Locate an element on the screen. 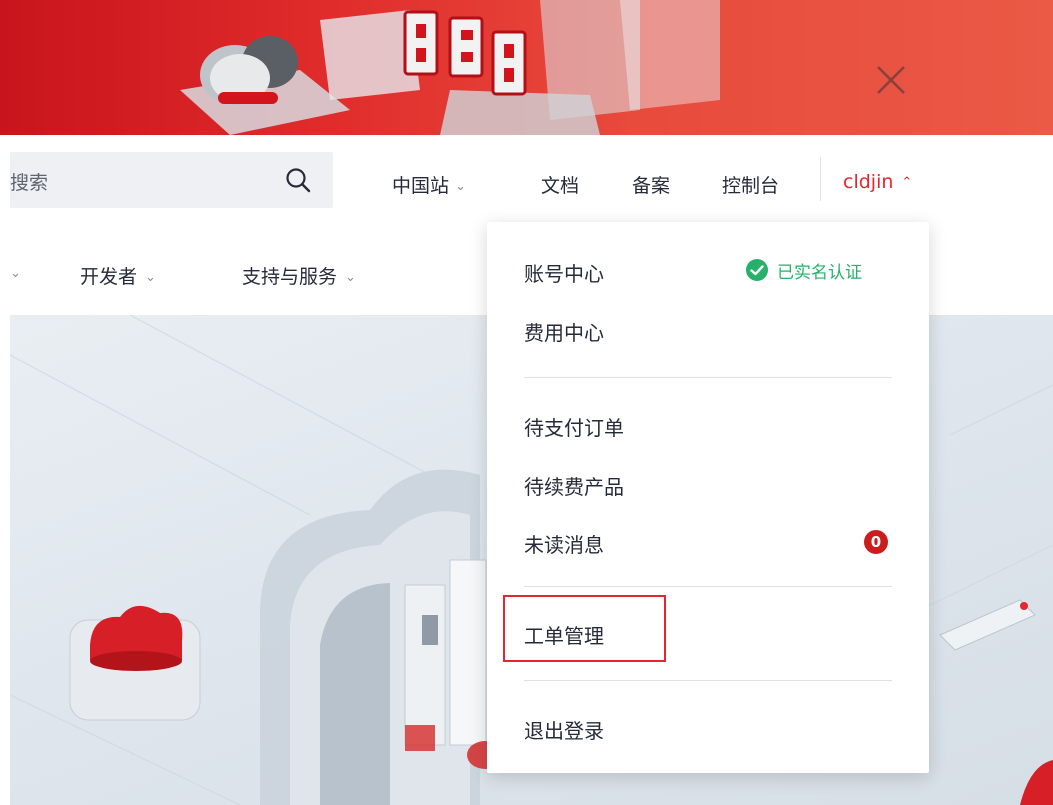  docs-link: 文档 is located at coordinates (560, 184).